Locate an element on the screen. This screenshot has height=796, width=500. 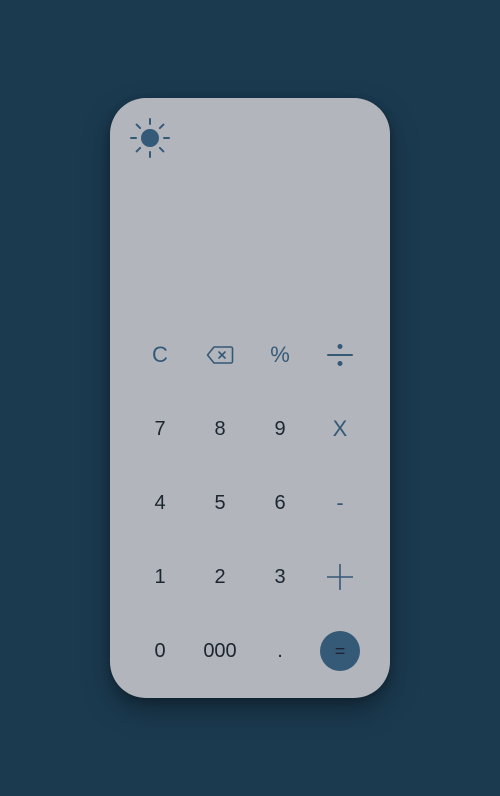
digit-7-button: 7 is located at coordinates (160, 429).